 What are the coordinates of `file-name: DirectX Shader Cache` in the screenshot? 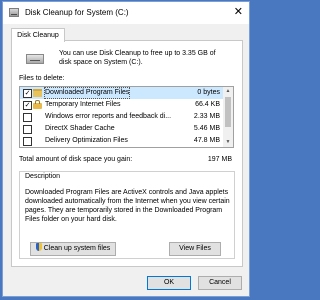 It's located at (80, 128).